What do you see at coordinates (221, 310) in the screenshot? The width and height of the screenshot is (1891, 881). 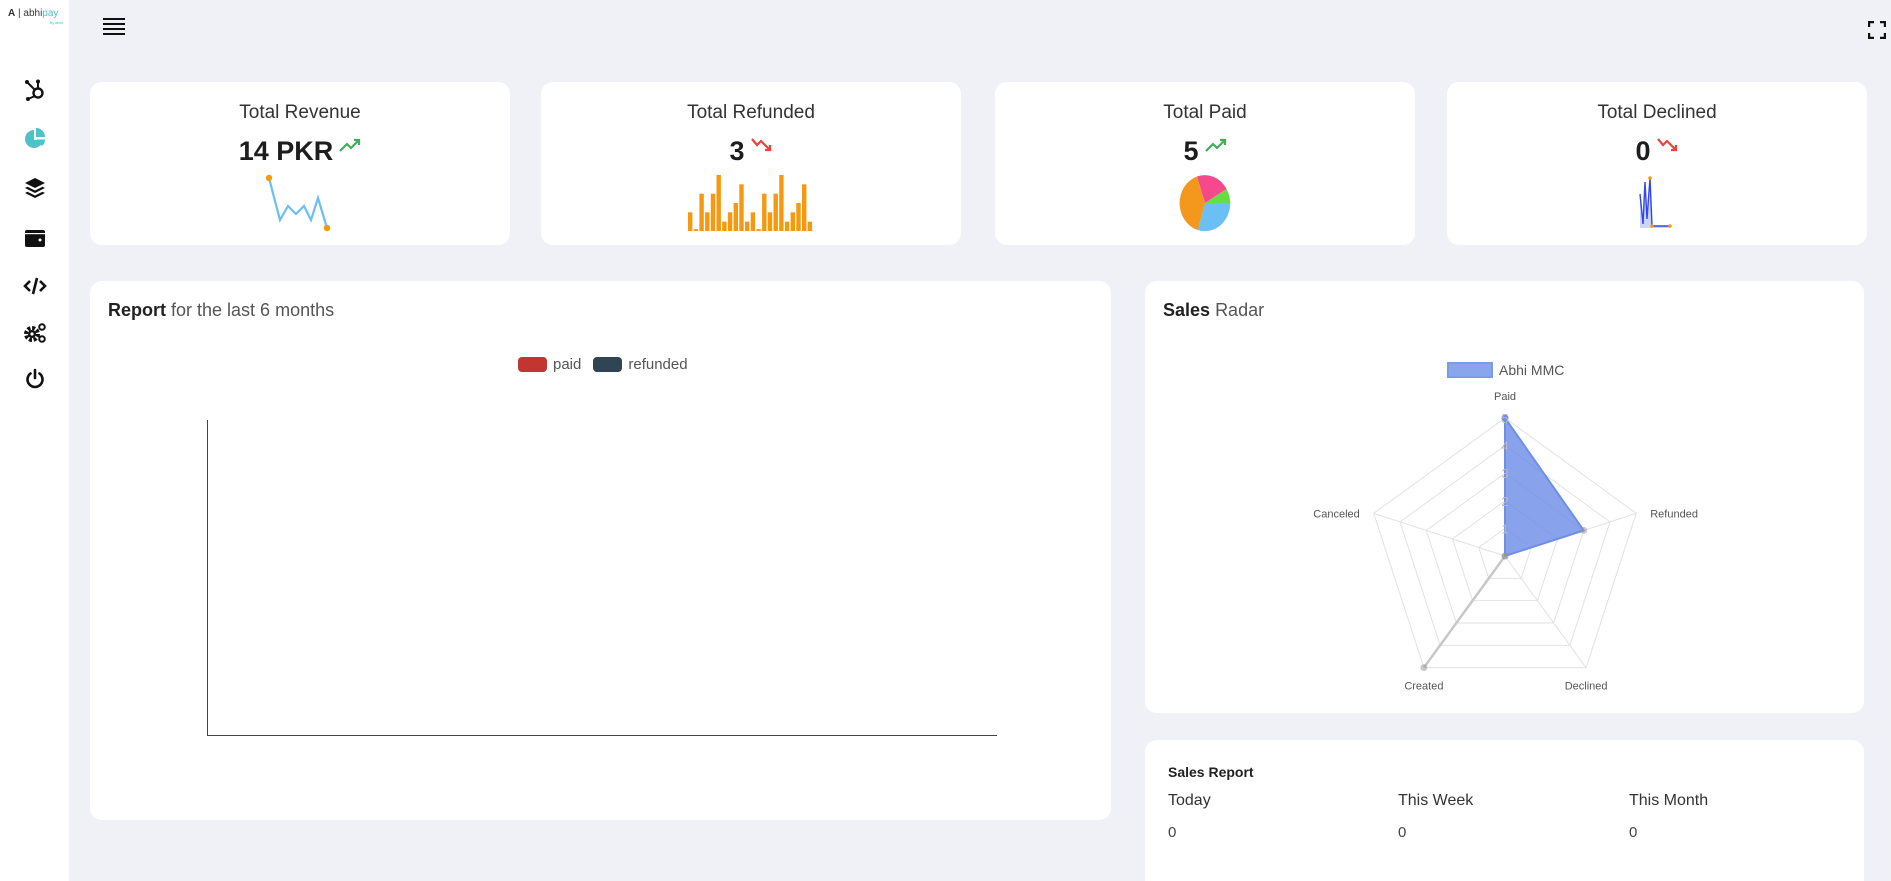 I see `report-title: Report for the last 6 months` at bounding box center [221, 310].